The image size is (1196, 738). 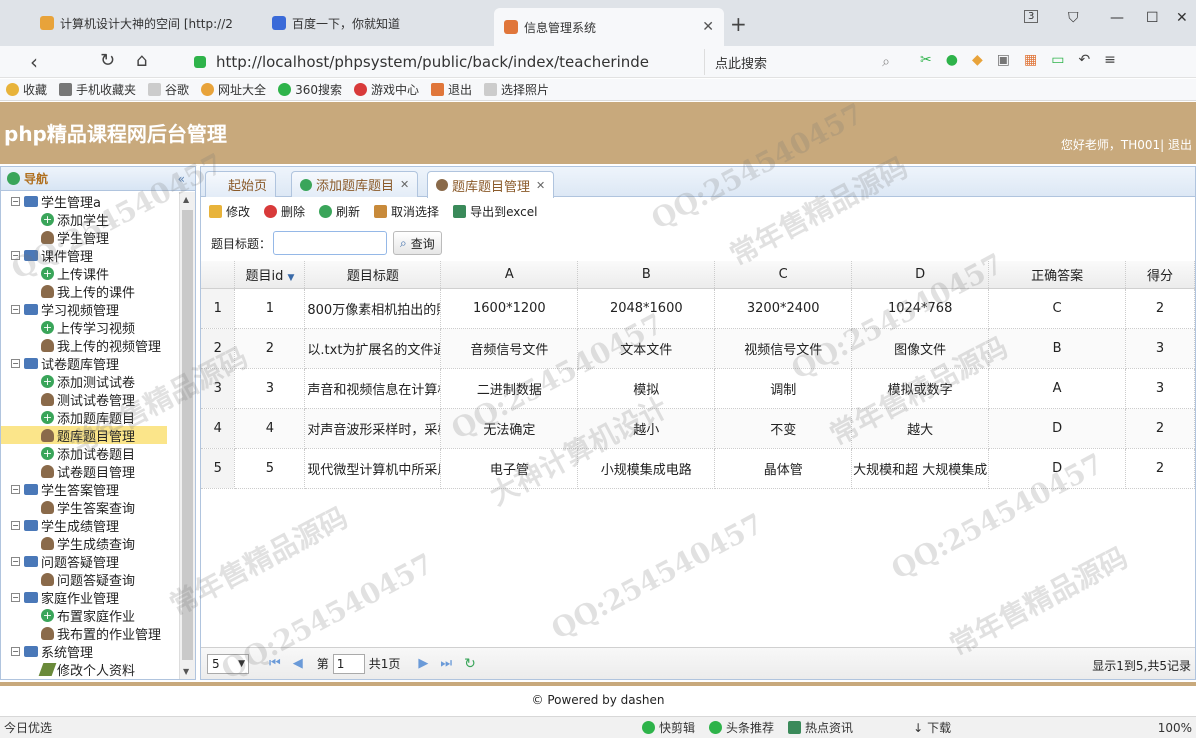 I want to click on table-row: 4 4 对声音波形采样时，采样 无法确定 越小 不变 越大 D 2, so click(x=698, y=428).